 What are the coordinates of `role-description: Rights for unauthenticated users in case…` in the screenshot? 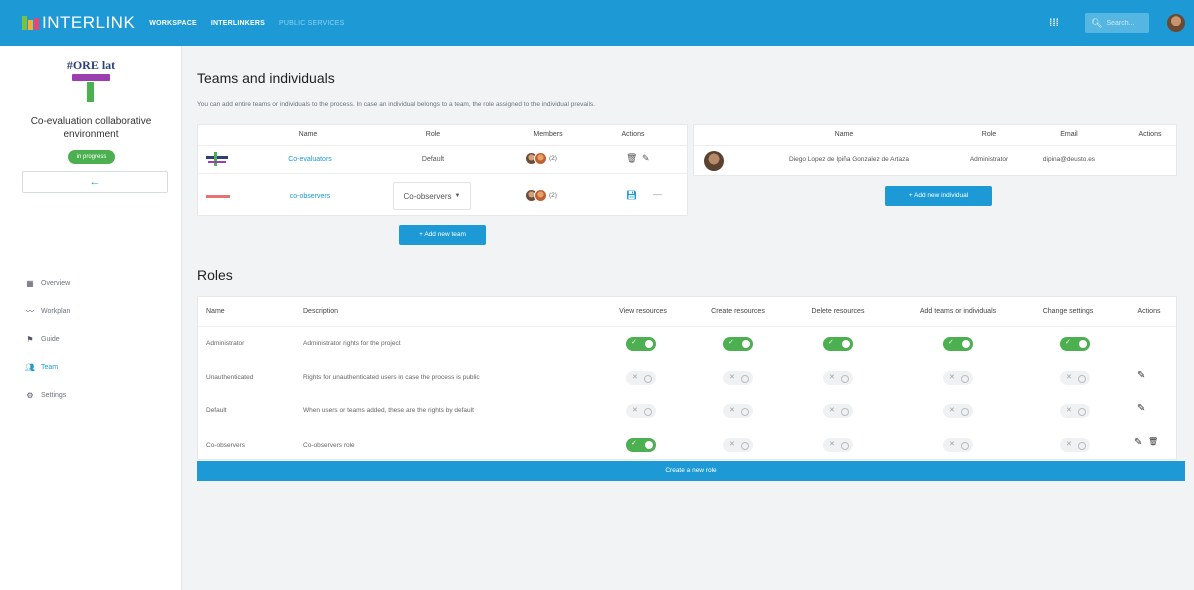 It's located at (391, 377).